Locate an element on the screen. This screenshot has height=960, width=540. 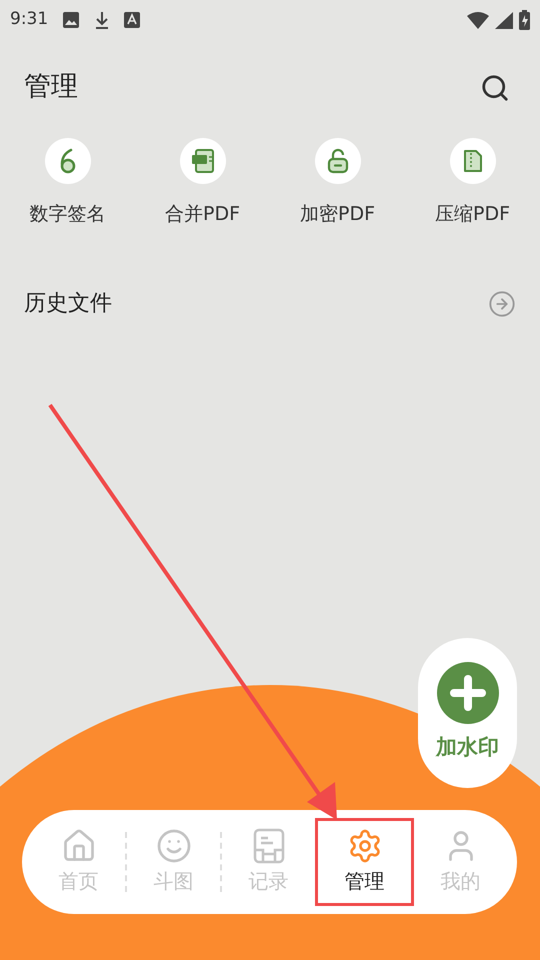
signal-icon is located at coordinates (504, 20).